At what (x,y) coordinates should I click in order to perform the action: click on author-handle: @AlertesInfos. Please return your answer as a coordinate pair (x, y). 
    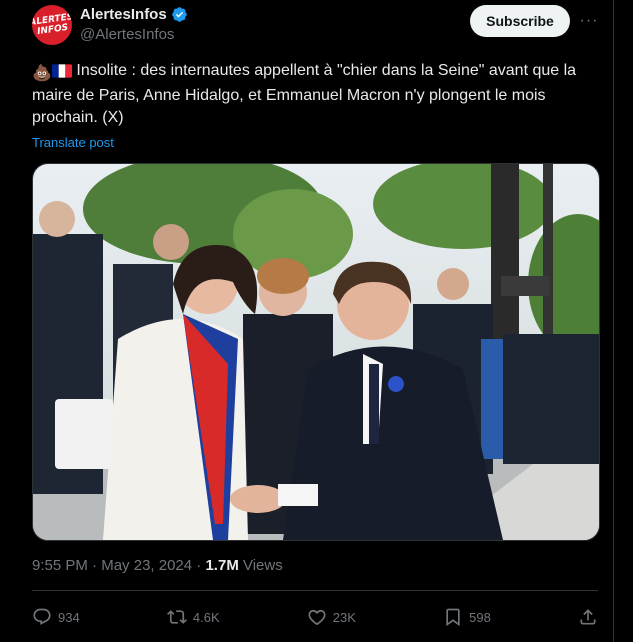
    Looking at the image, I should click on (127, 34).